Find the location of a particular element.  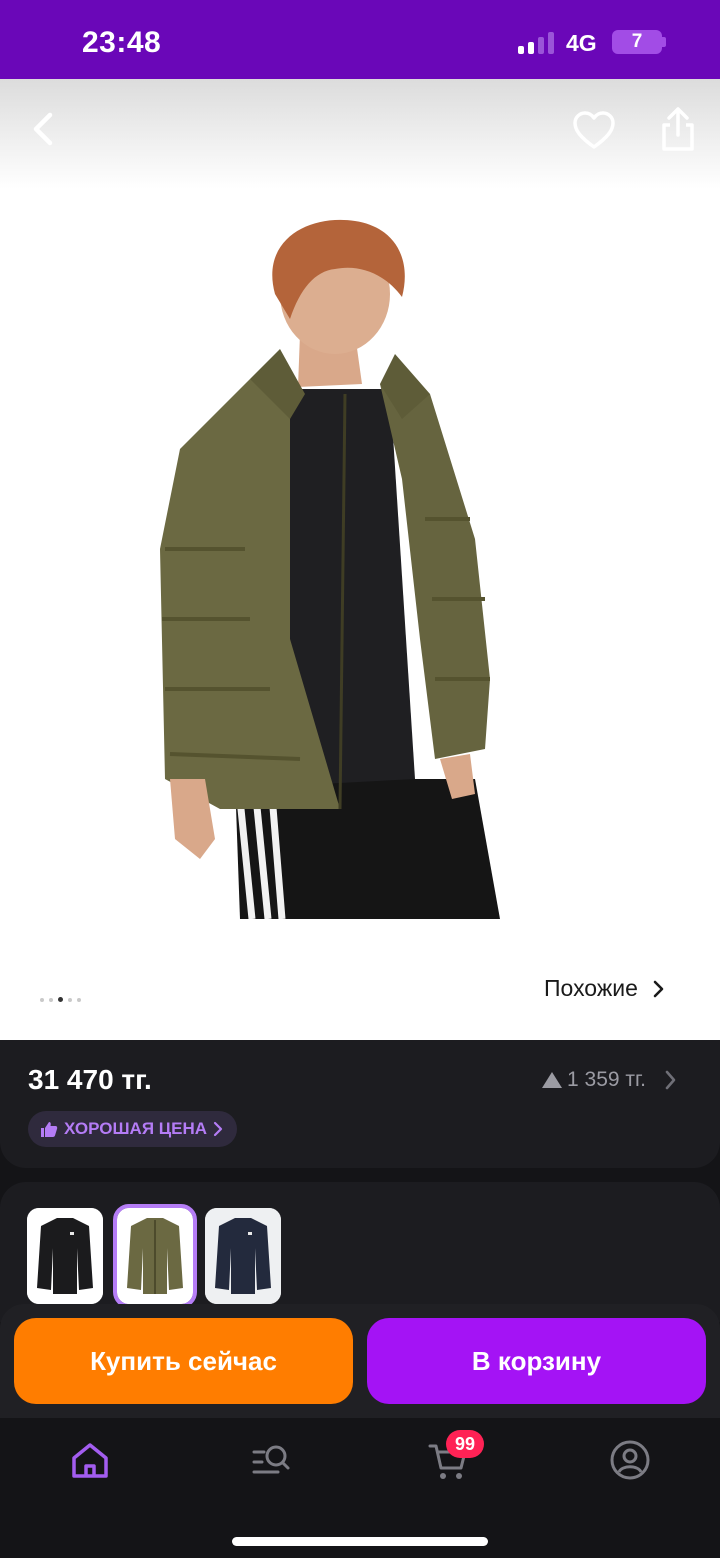

variant-olive is located at coordinates (155, 1256).